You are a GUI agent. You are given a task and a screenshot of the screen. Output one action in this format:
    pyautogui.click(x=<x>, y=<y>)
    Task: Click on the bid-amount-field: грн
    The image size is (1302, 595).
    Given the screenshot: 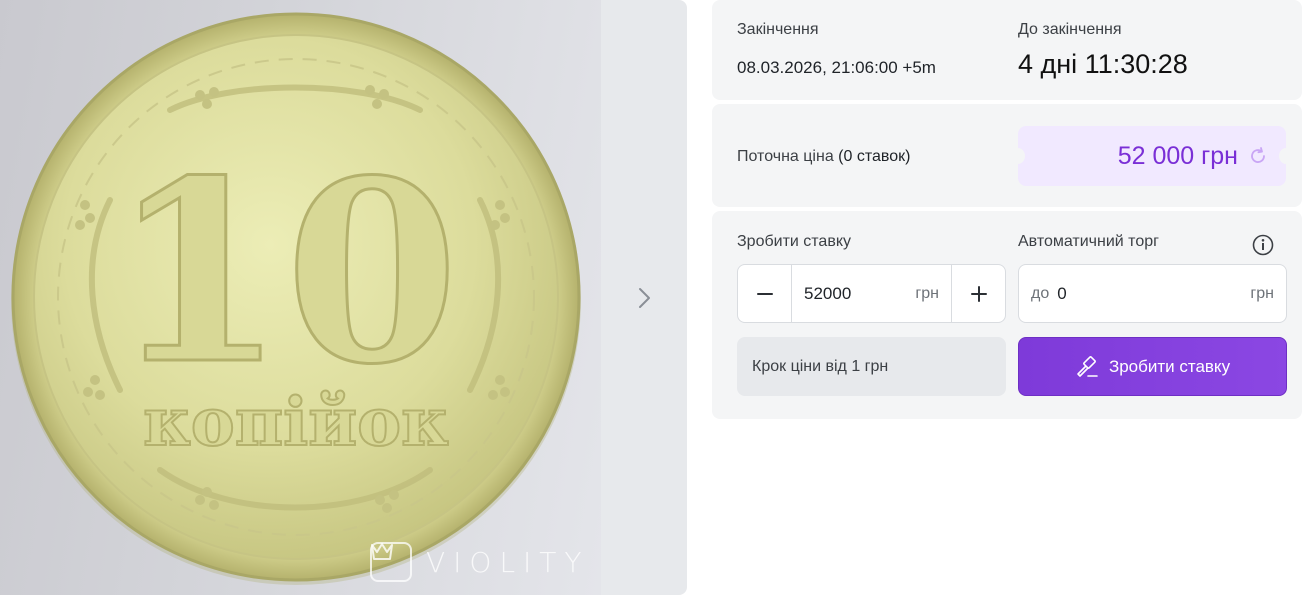 What is the action you would take?
    pyautogui.click(x=871, y=293)
    